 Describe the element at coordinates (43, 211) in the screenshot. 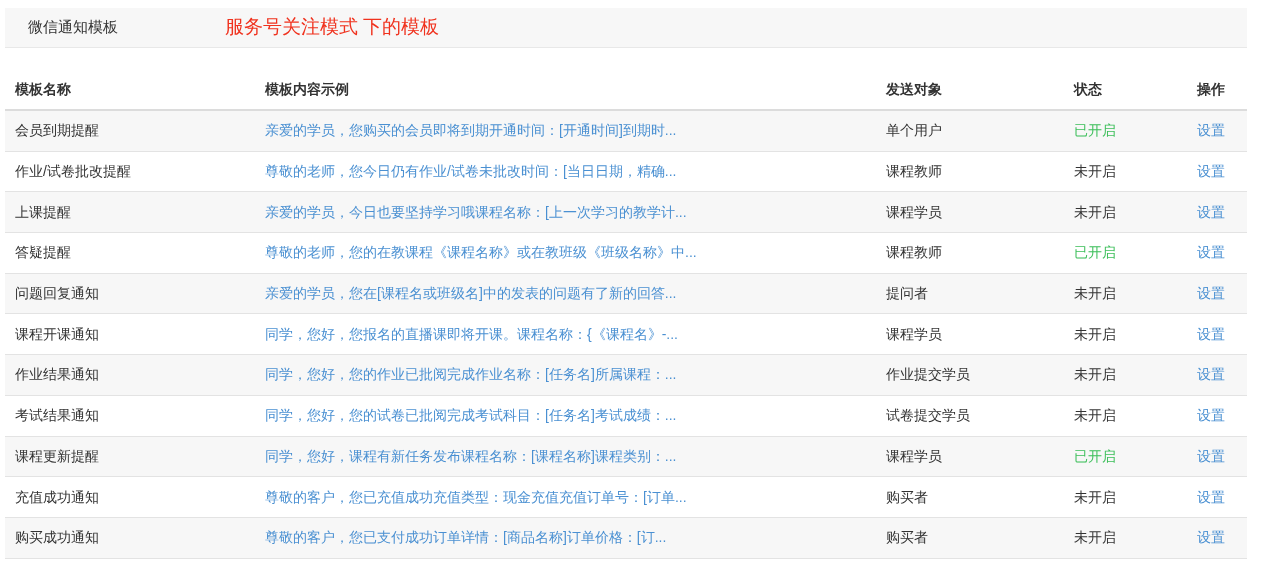

I see `template-name: 上课提醒` at that location.